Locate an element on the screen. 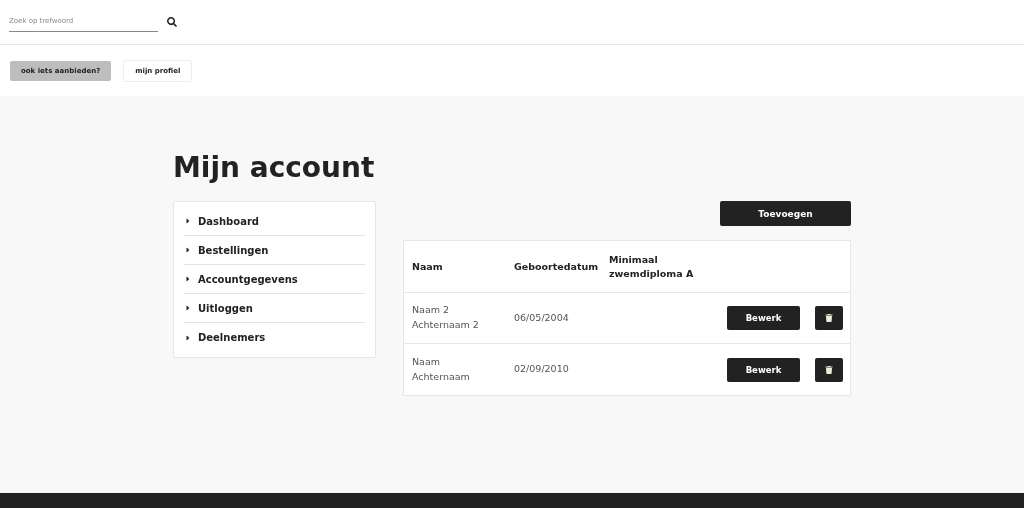  menu-item: Uitloggen is located at coordinates (274, 309).